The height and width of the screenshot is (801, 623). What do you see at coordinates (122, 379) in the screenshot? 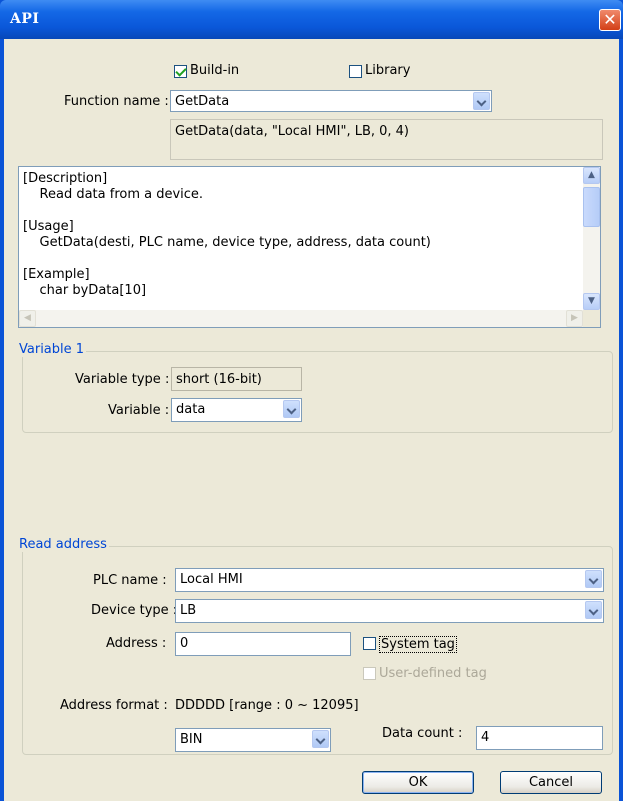
I see `variable-type-label: Variable type :` at bounding box center [122, 379].